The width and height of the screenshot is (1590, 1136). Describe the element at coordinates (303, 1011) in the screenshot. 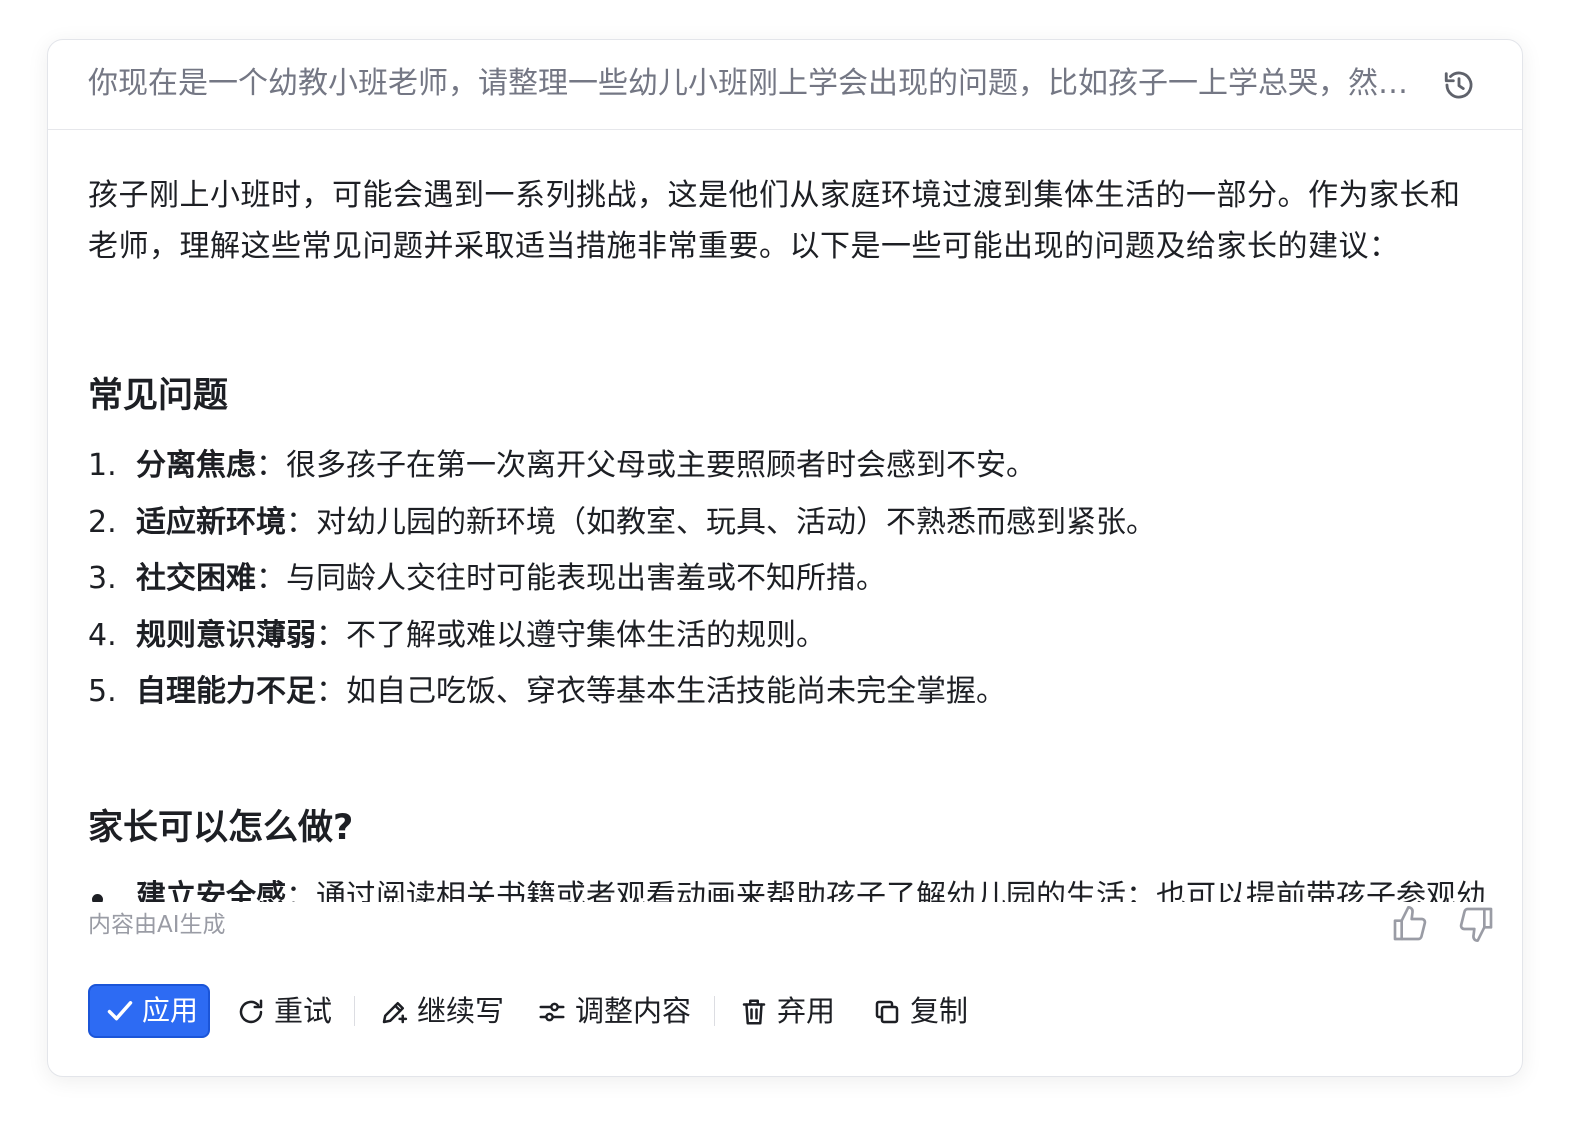

I see `retry-label: 重试` at that location.